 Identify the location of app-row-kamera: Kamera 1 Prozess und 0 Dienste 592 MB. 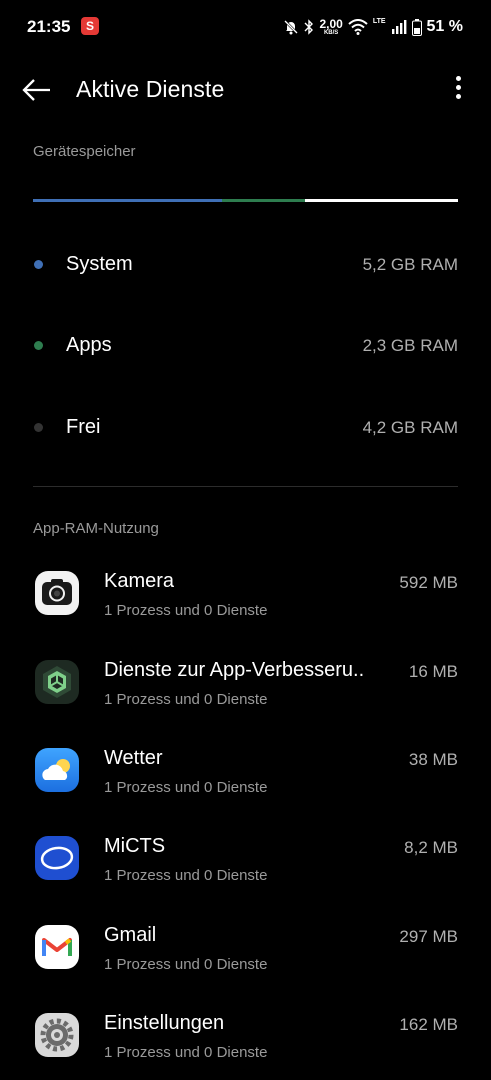
(245, 605).